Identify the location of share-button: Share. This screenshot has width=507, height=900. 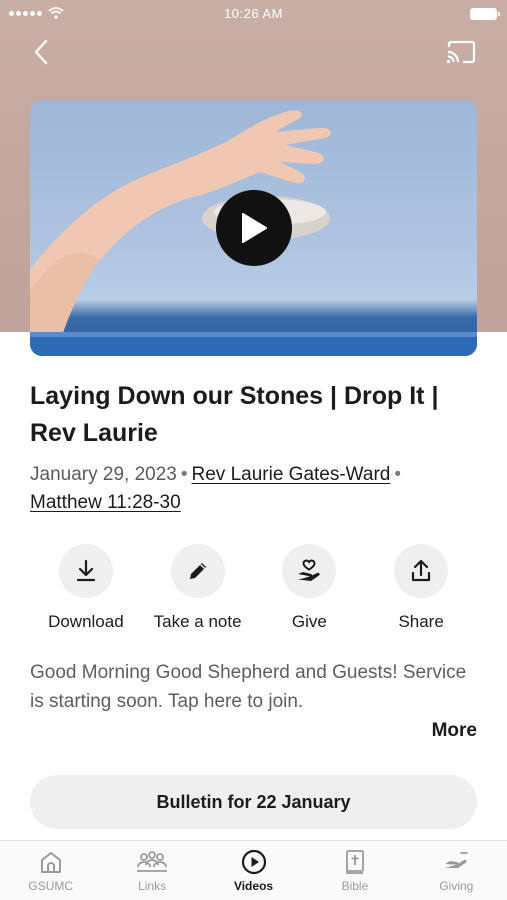
(421, 588).